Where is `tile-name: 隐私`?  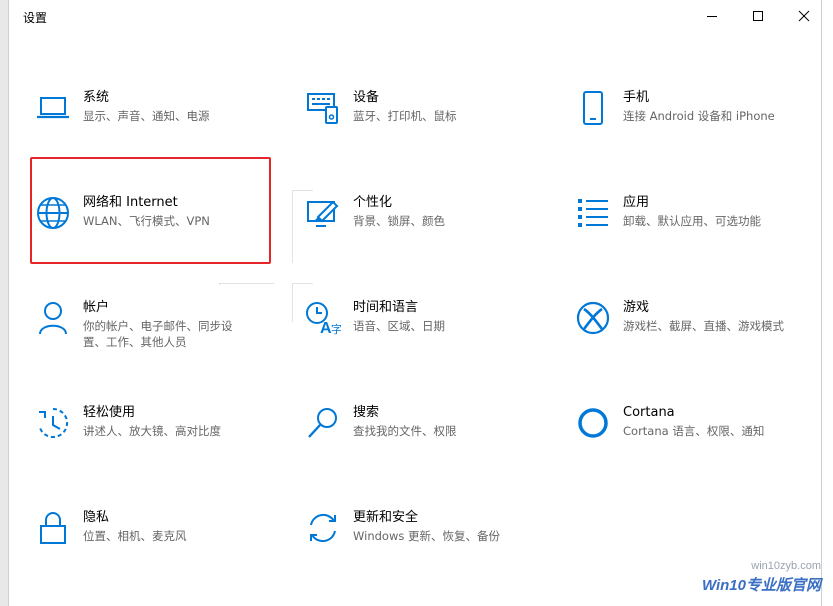
tile-name: 隐私 is located at coordinates (96, 517).